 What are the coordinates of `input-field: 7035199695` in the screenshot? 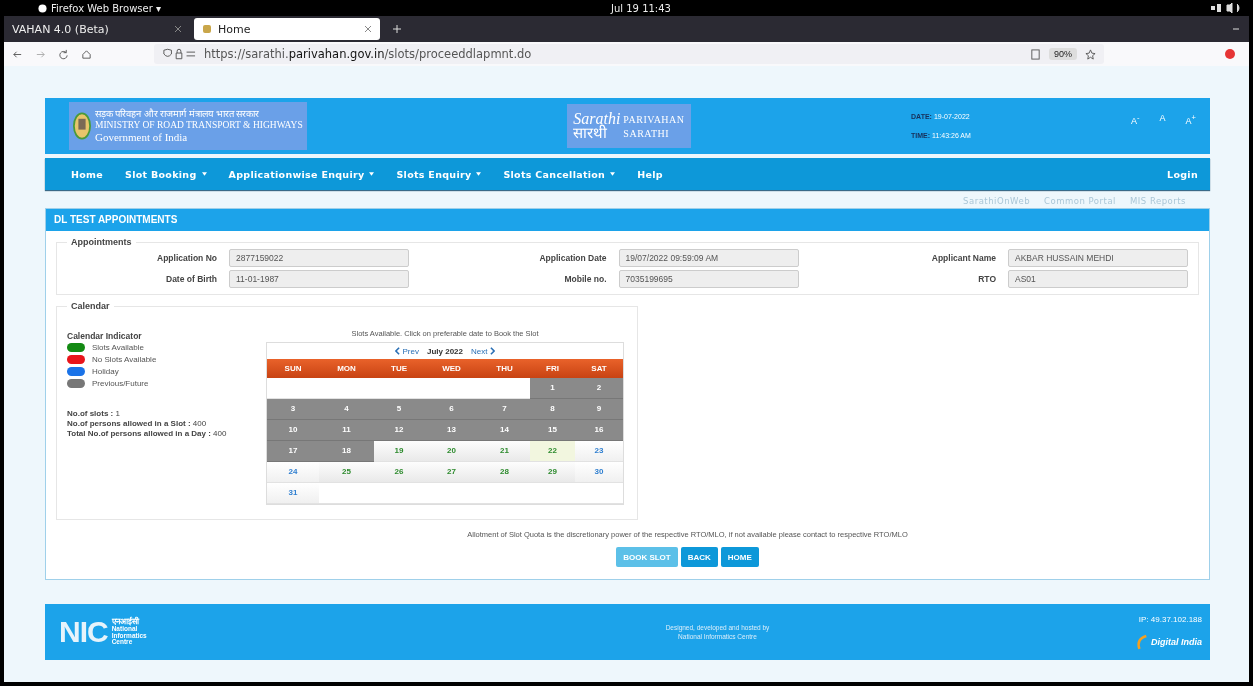 It's located at (708, 279).